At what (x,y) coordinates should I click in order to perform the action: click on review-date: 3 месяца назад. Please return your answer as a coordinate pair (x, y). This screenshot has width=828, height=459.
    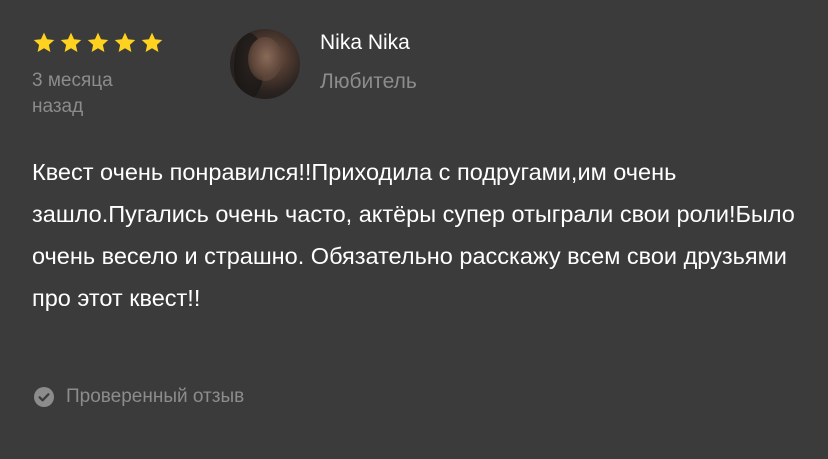
    Looking at the image, I should click on (72, 93).